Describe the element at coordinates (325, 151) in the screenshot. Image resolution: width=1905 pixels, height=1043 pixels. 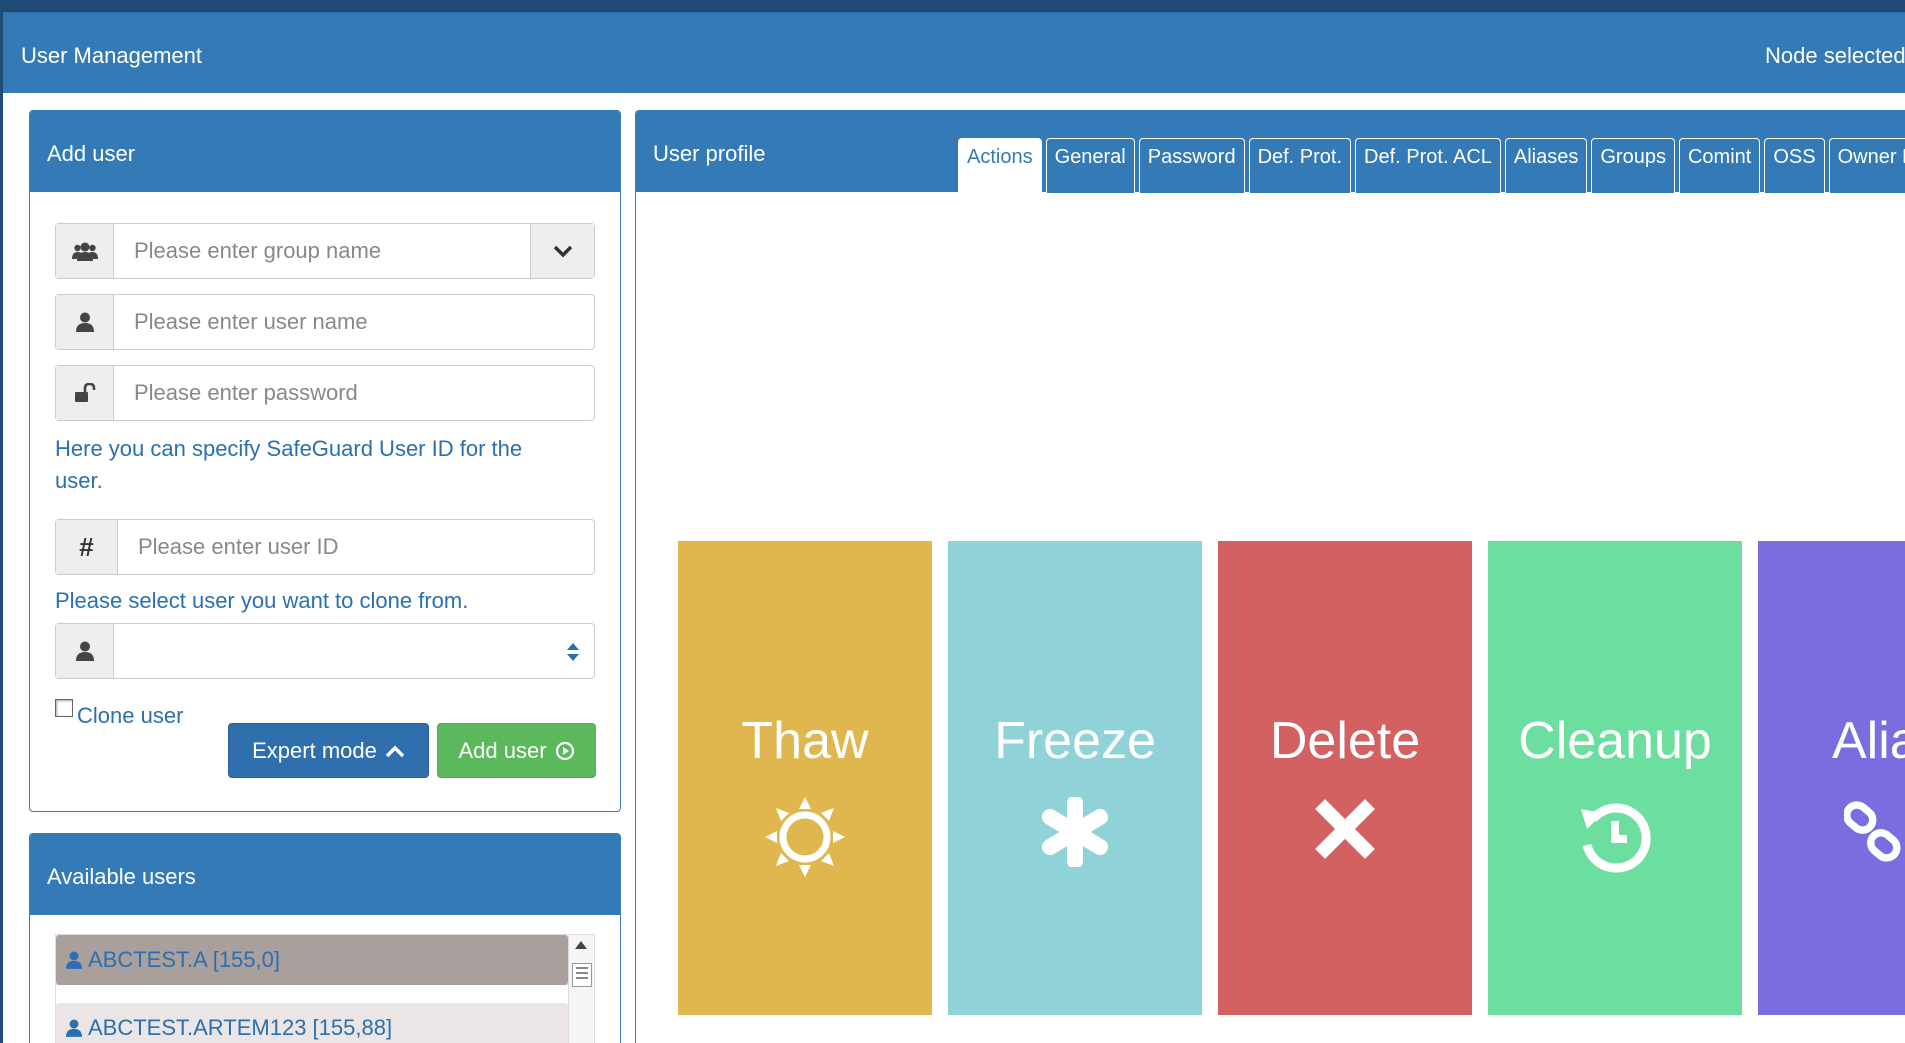
I see `add-user-panel-header: Add user` at that location.